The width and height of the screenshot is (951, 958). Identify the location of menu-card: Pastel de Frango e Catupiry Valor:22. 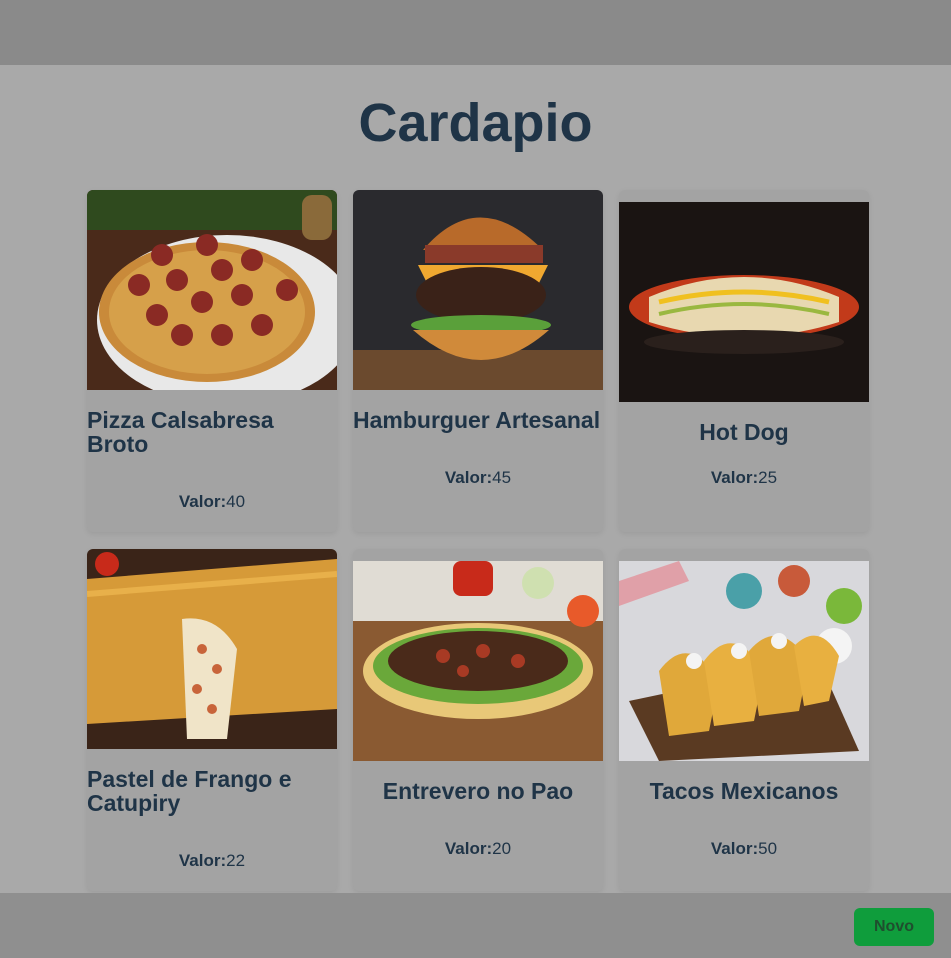
(212, 720).